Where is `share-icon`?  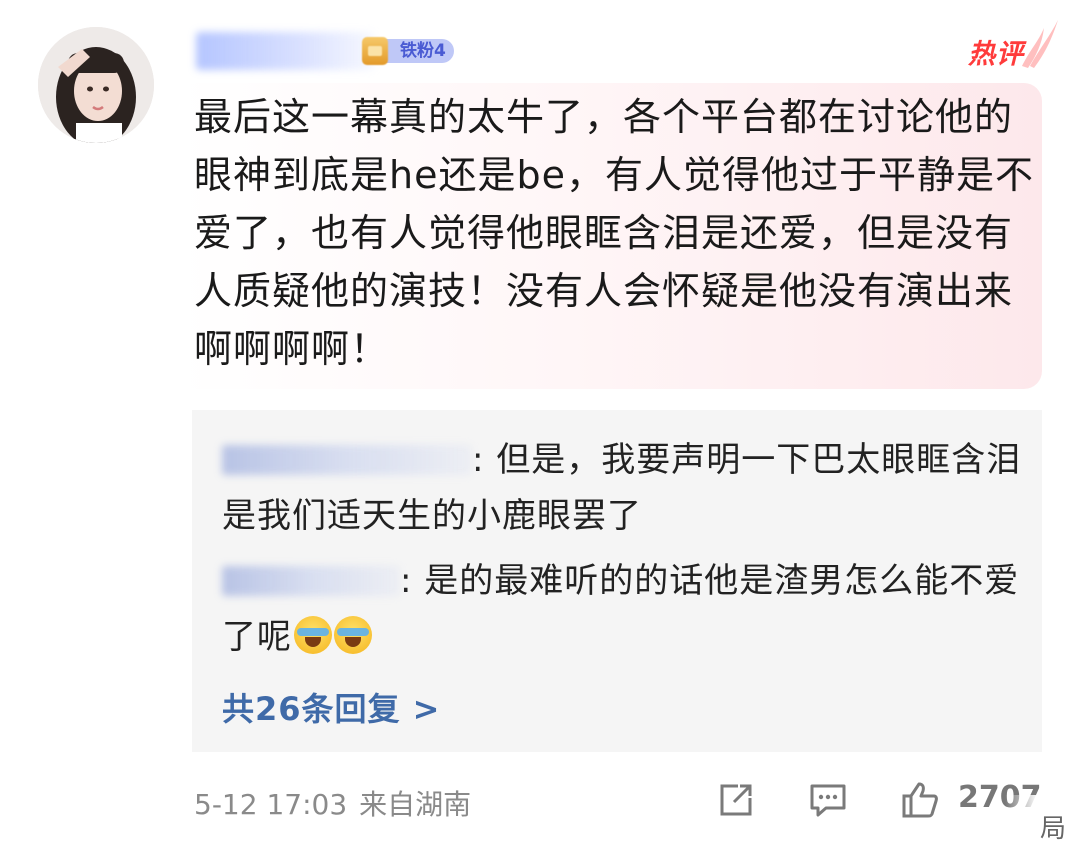 share-icon is located at coordinates (736, 800).